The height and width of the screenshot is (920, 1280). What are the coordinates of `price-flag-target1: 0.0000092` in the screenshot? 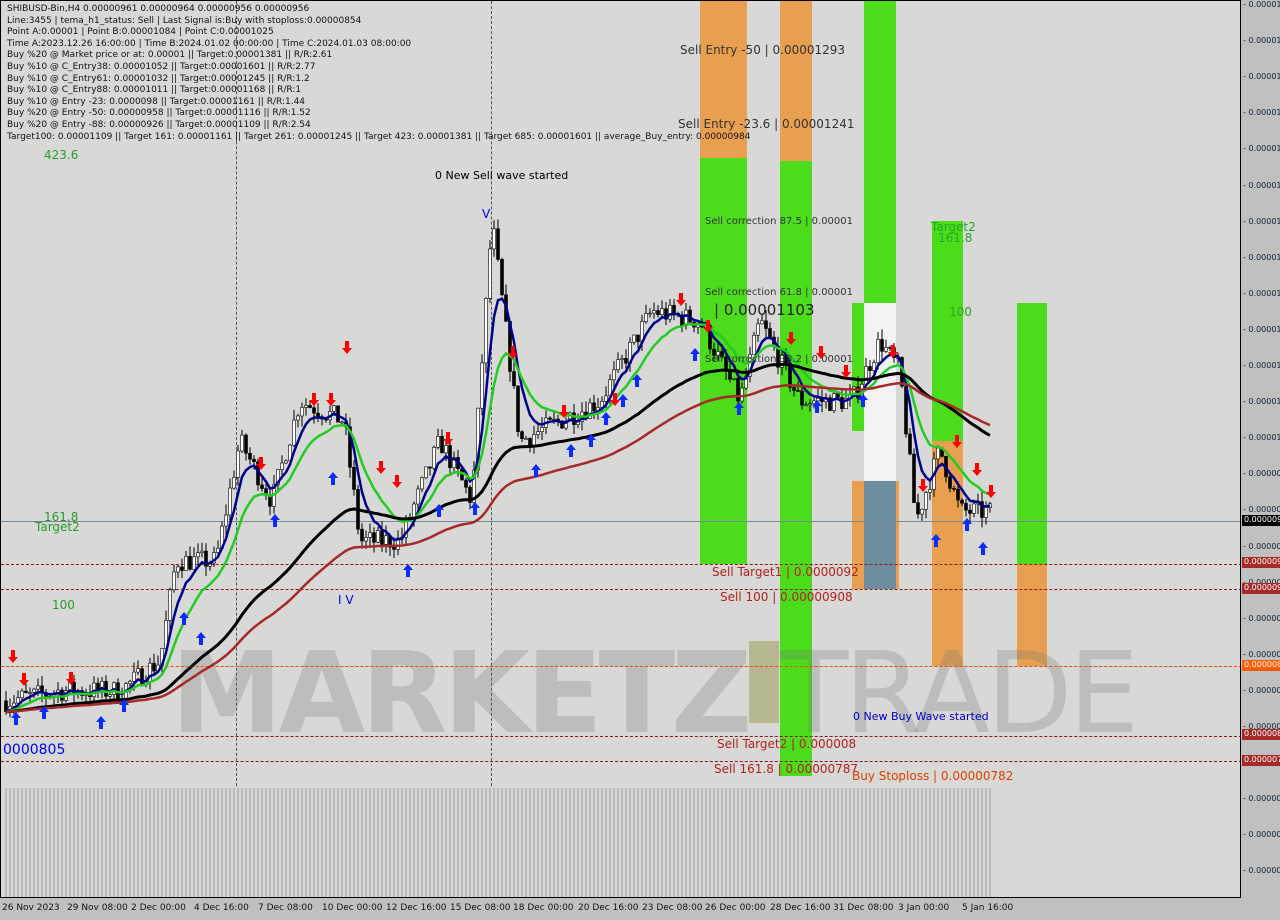 It's located at (1261, 562).